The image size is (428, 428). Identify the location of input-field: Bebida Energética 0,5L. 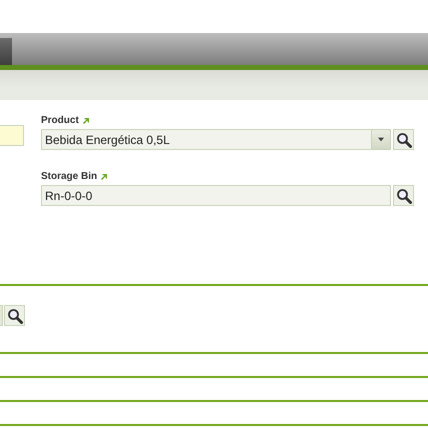
(206, 139).